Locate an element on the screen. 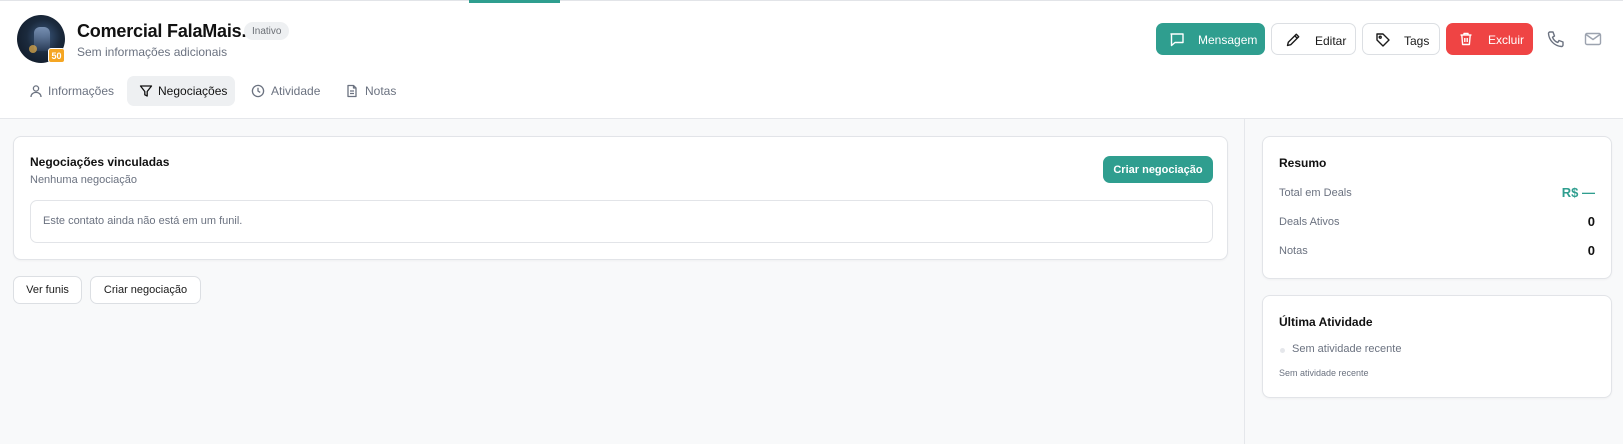 Image resolution: width=1623 pixels, height=444 pixels. activity-footer: Sem atividade recente is located at coordinates (1324, 373).